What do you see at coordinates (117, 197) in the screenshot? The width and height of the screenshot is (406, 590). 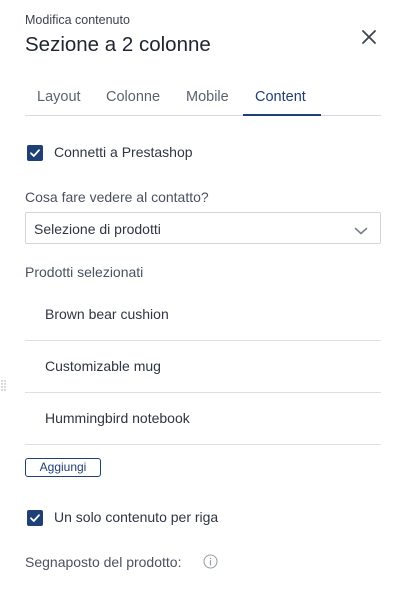 I see `display-question-label: Cosa fare vedere al contatto?` at bounding box center [117, 197].